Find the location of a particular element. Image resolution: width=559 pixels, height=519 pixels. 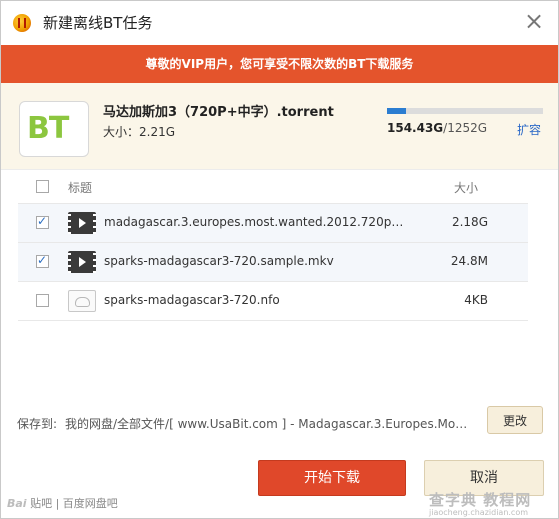

change-location-button: 更改 is located at coordinates (515, 420).